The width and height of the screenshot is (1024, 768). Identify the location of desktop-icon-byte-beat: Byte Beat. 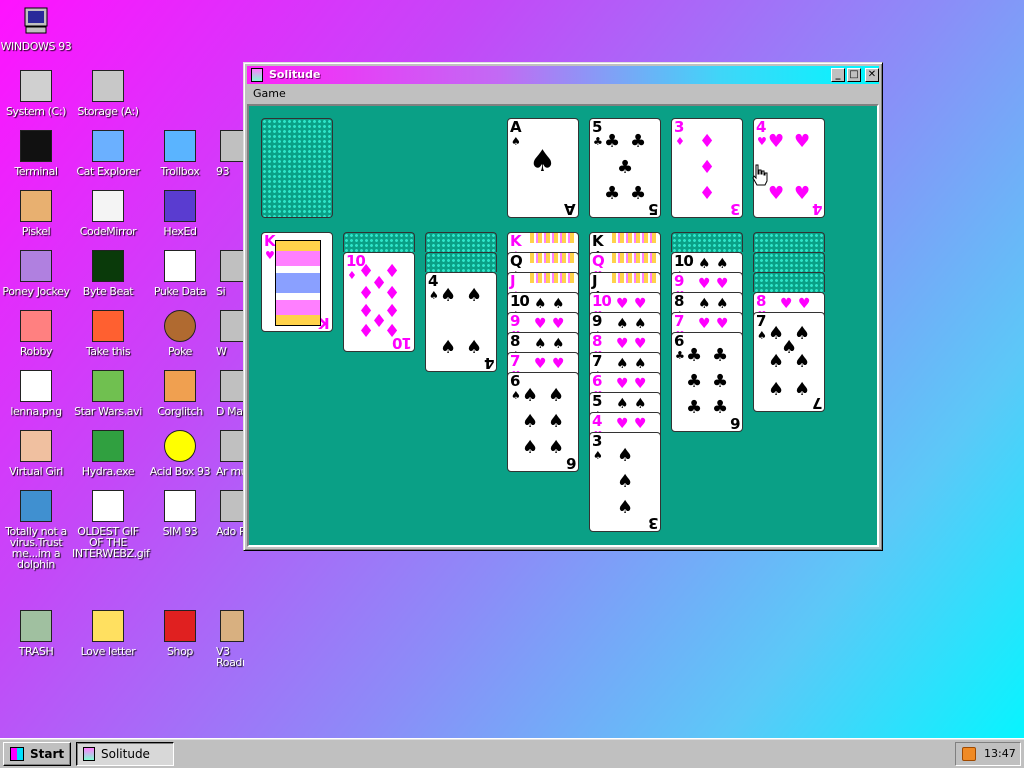
(108, 273).